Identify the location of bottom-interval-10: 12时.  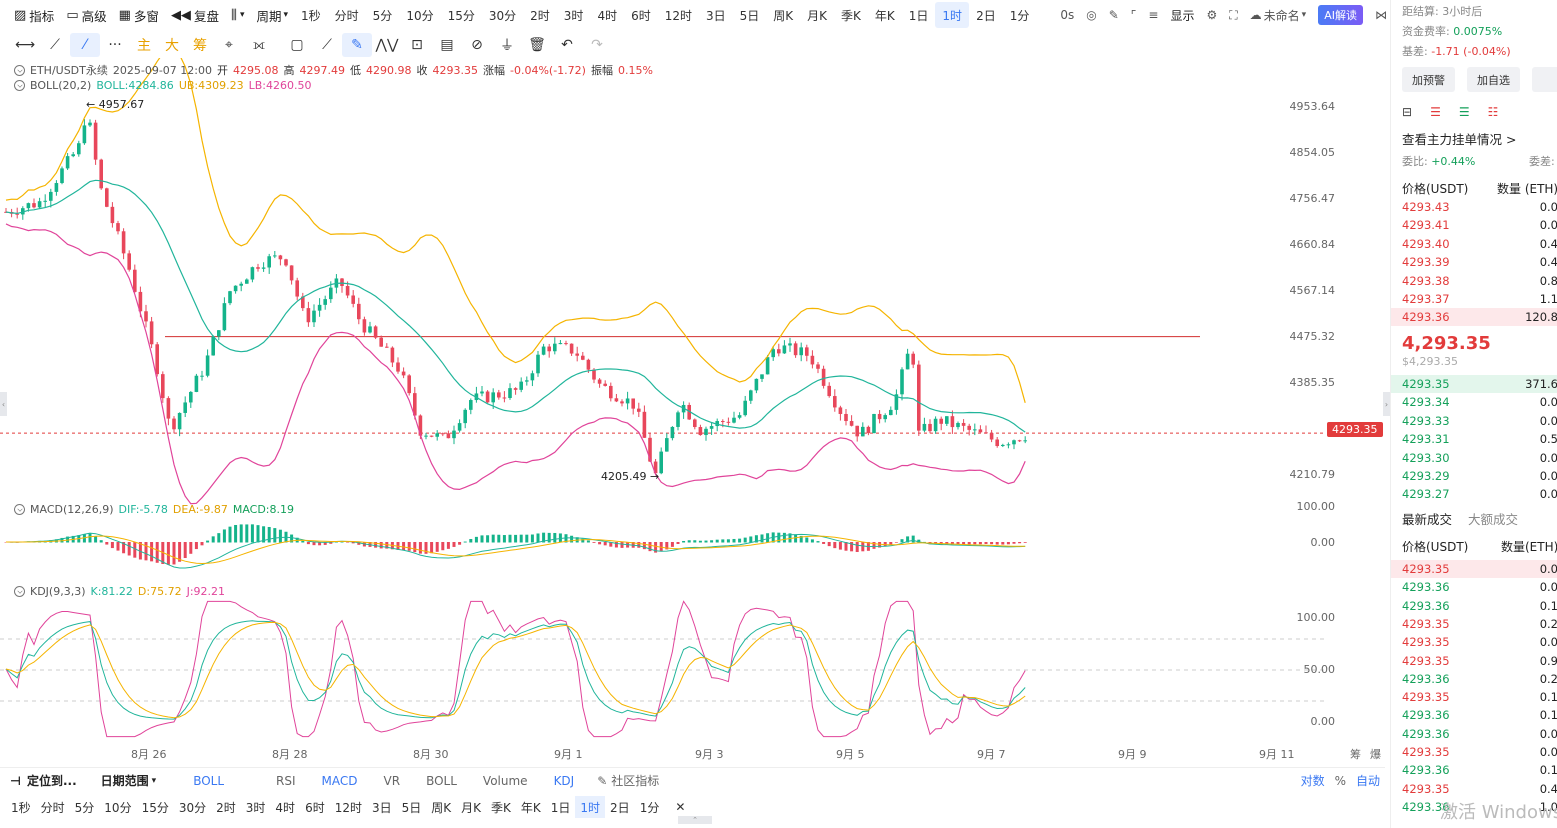
(348, 807).